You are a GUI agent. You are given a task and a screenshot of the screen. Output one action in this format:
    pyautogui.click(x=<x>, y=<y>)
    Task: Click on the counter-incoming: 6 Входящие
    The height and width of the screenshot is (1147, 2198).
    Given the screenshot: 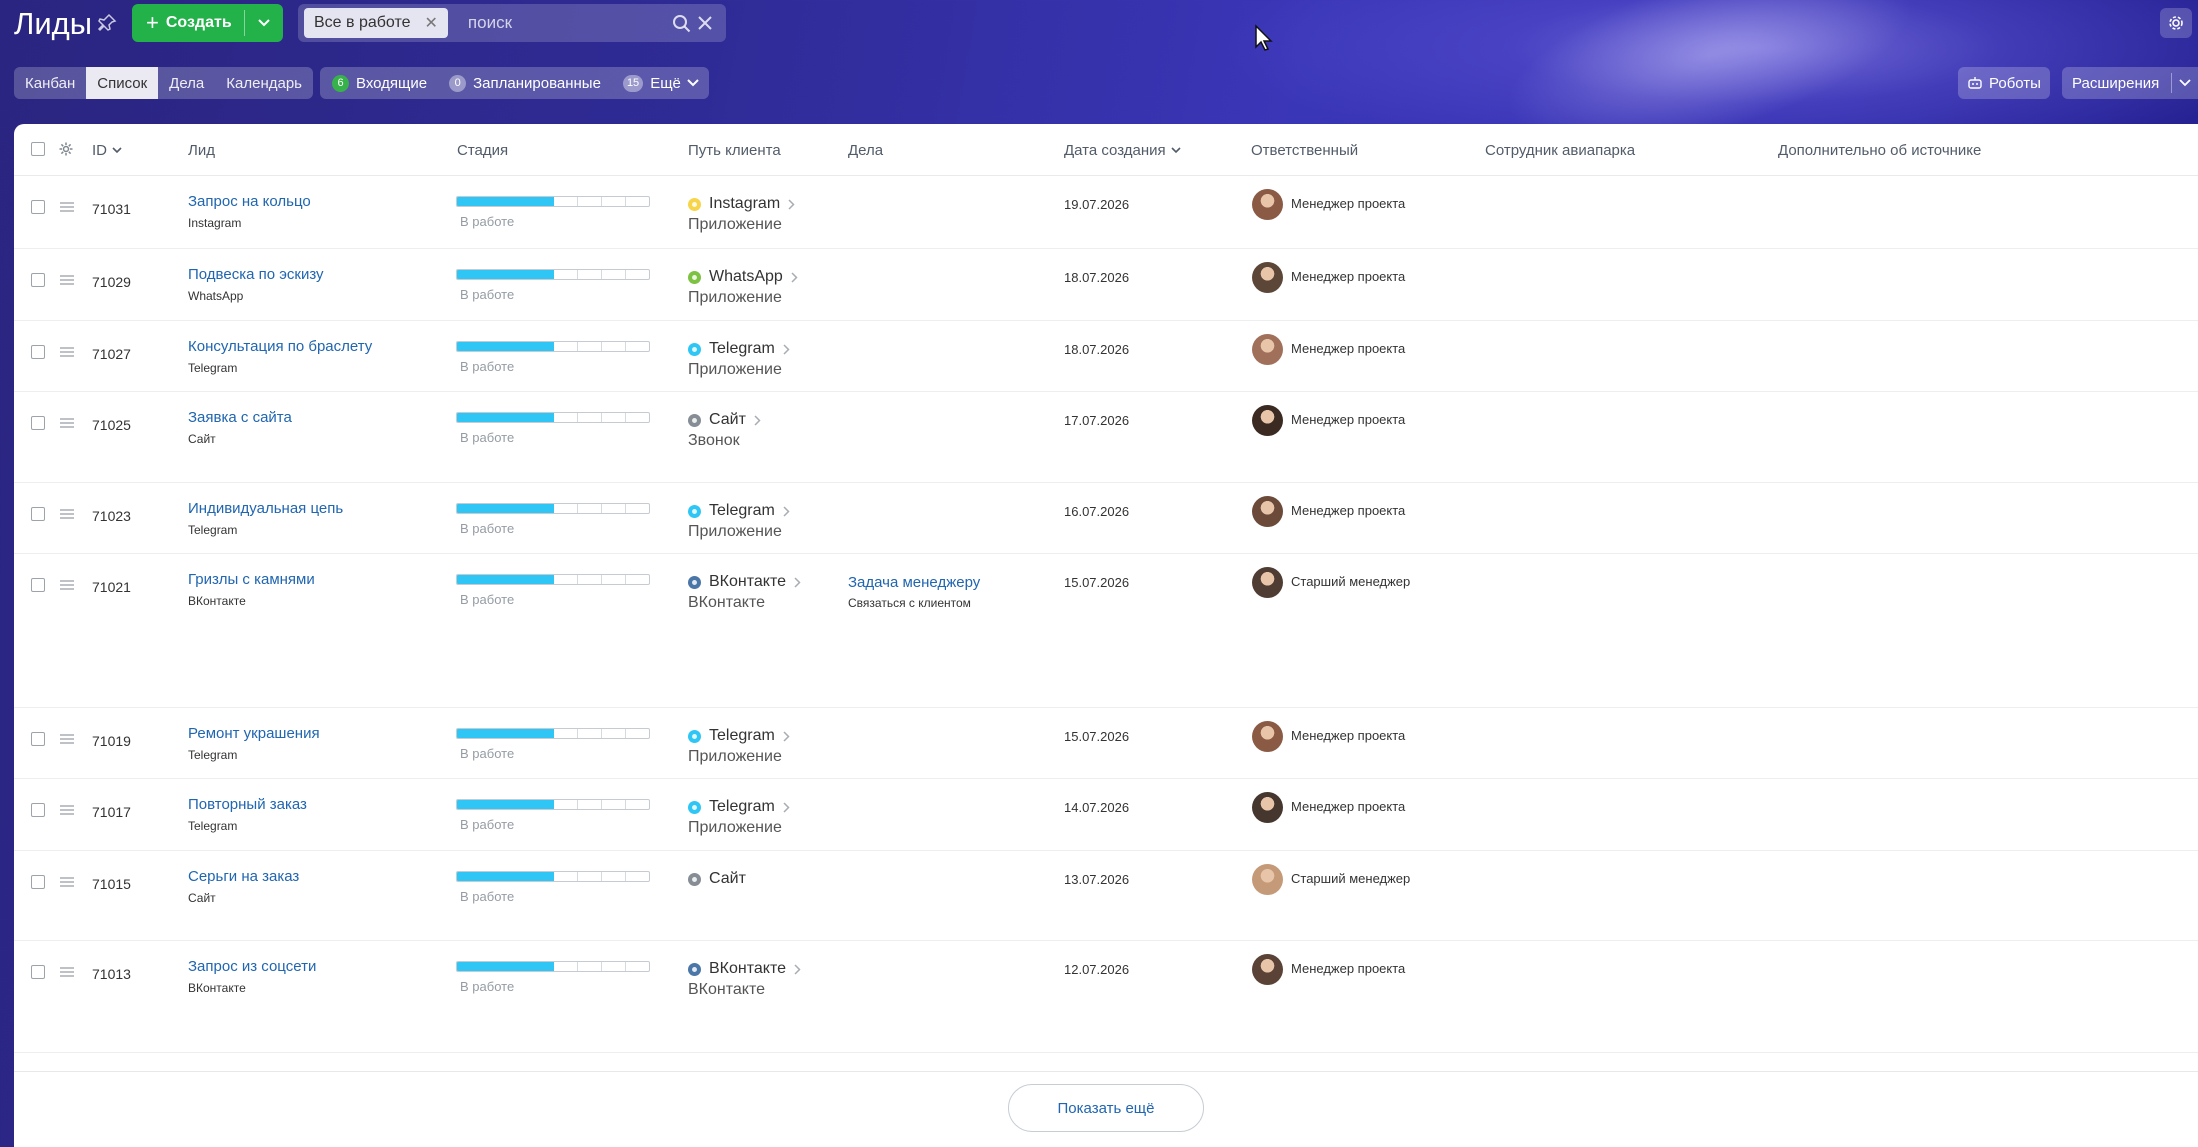 What is the action you would take?
    pyautogui.click(x=379, y=83)
    